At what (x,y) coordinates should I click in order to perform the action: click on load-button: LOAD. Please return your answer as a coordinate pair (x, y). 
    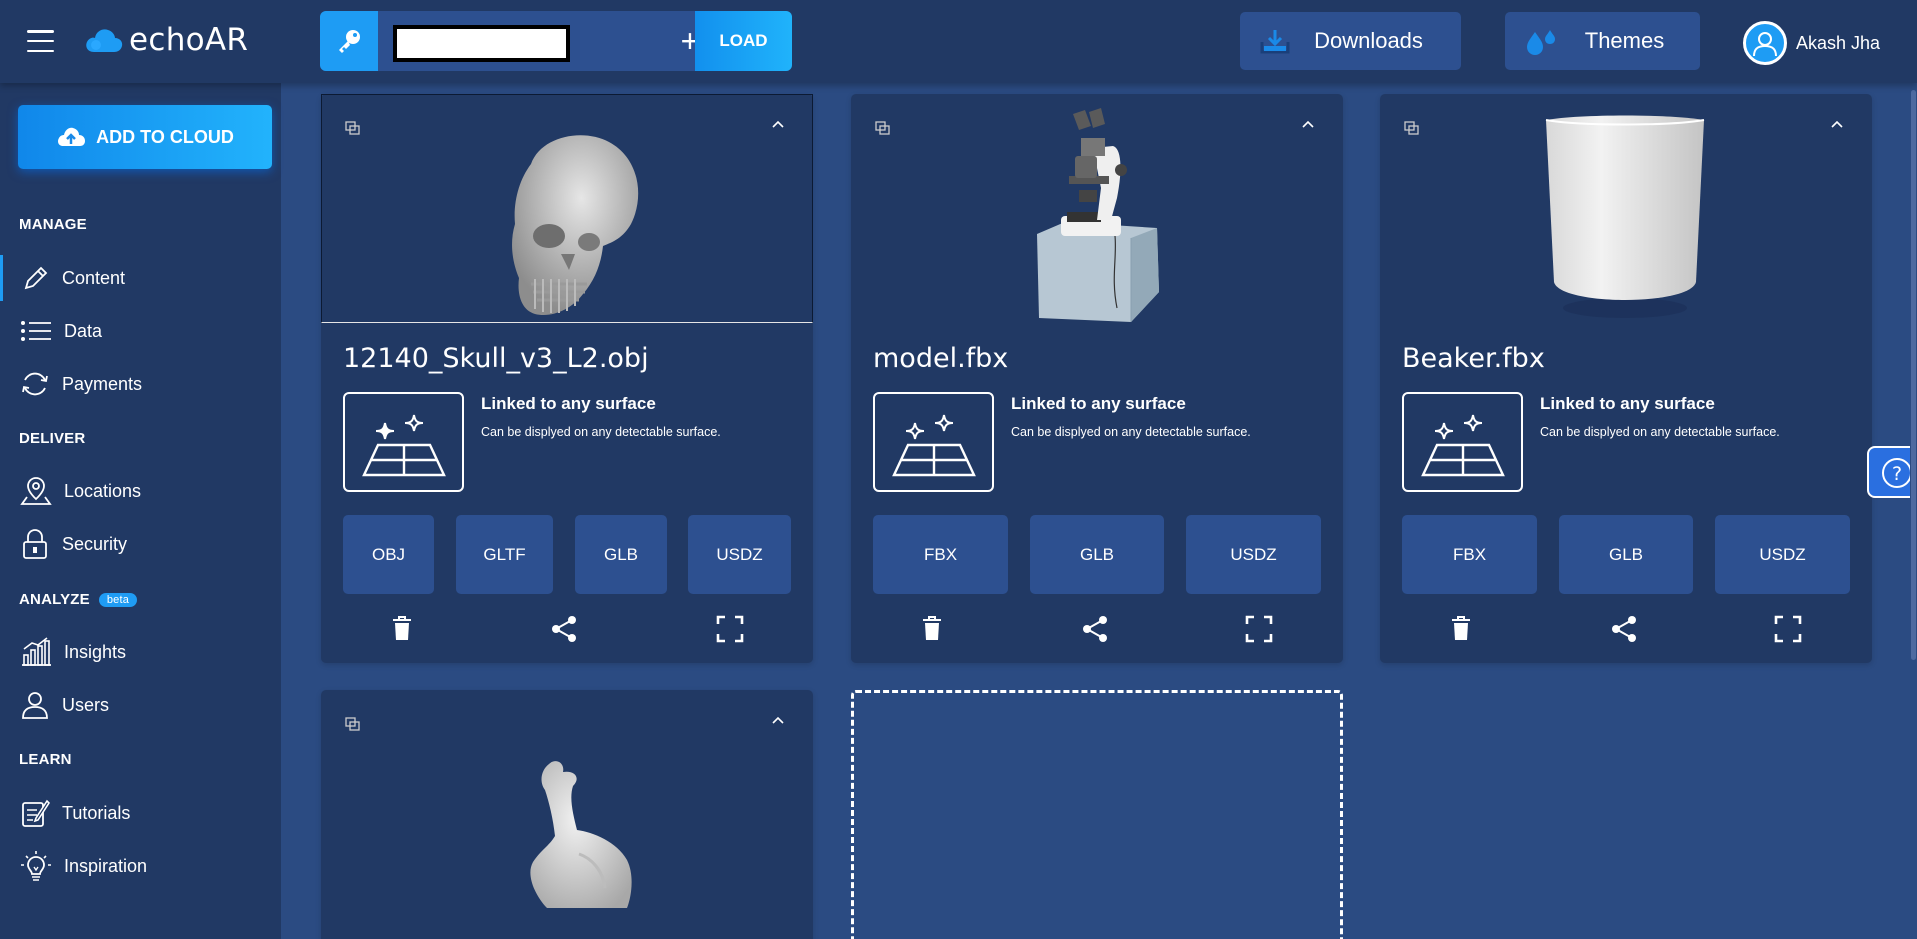
    Looking at the image, I should click on (743, 41).